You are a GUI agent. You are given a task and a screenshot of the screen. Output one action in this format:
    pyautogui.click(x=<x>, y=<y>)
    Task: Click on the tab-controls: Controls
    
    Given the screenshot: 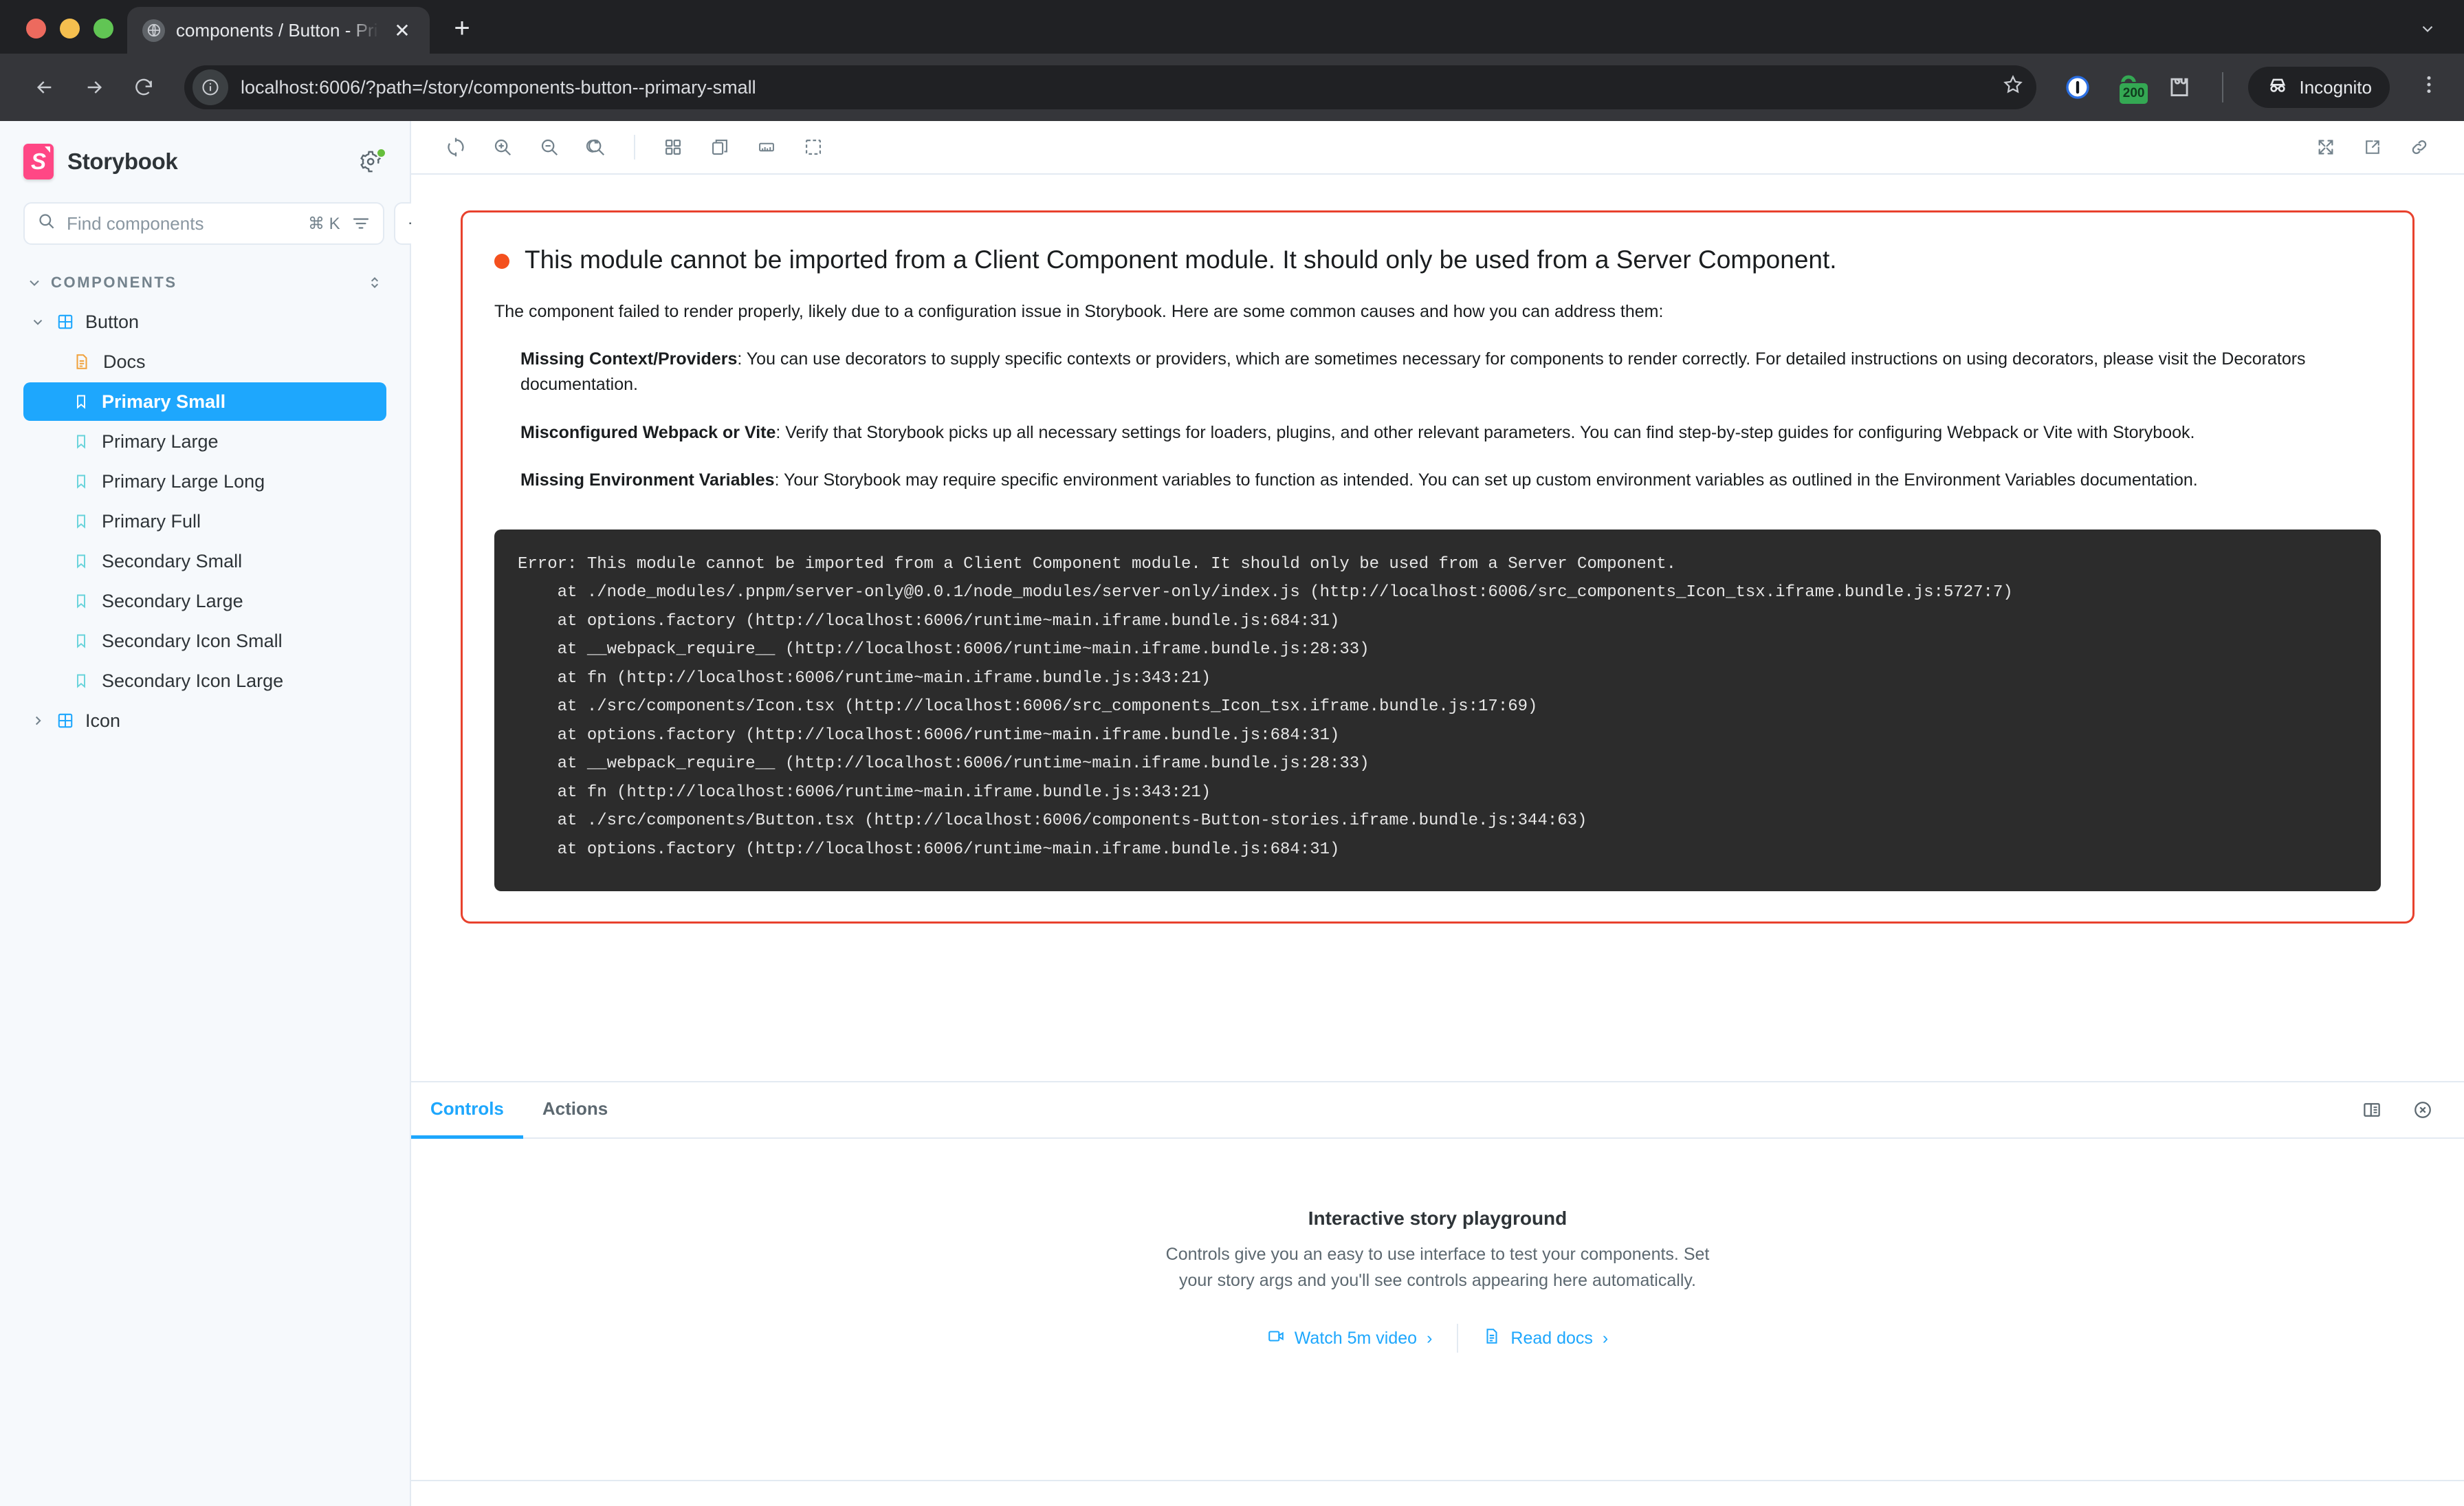 What is the action you would take?
    pyautogui.click(x=467, y=1110)
    